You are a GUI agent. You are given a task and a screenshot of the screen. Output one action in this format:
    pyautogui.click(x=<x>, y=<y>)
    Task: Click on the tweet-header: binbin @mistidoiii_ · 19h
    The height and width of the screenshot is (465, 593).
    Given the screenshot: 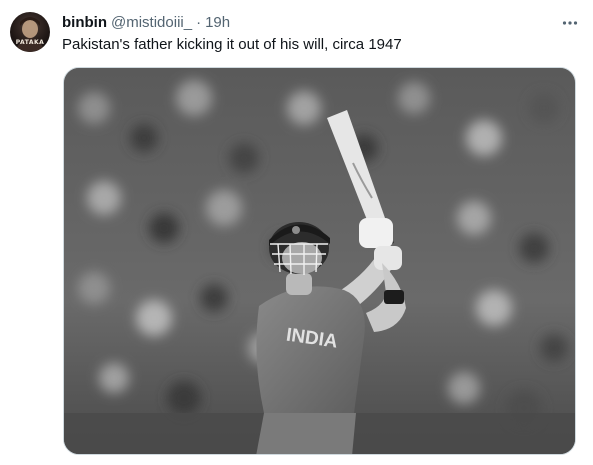 What is the action you would take?
    pyautogui.click(x=146, y=22)
    